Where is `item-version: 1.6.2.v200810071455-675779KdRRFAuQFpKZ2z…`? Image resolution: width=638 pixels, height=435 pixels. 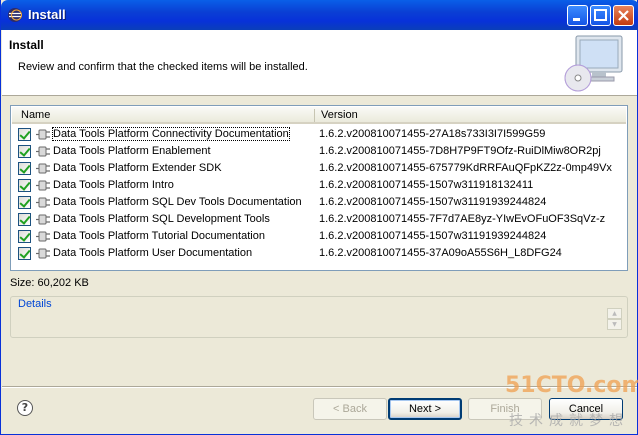 item-version: 1.6.2.v200810071455-675779KdRRFAuQFpKZ2z… is located at coordinates (465, 168).